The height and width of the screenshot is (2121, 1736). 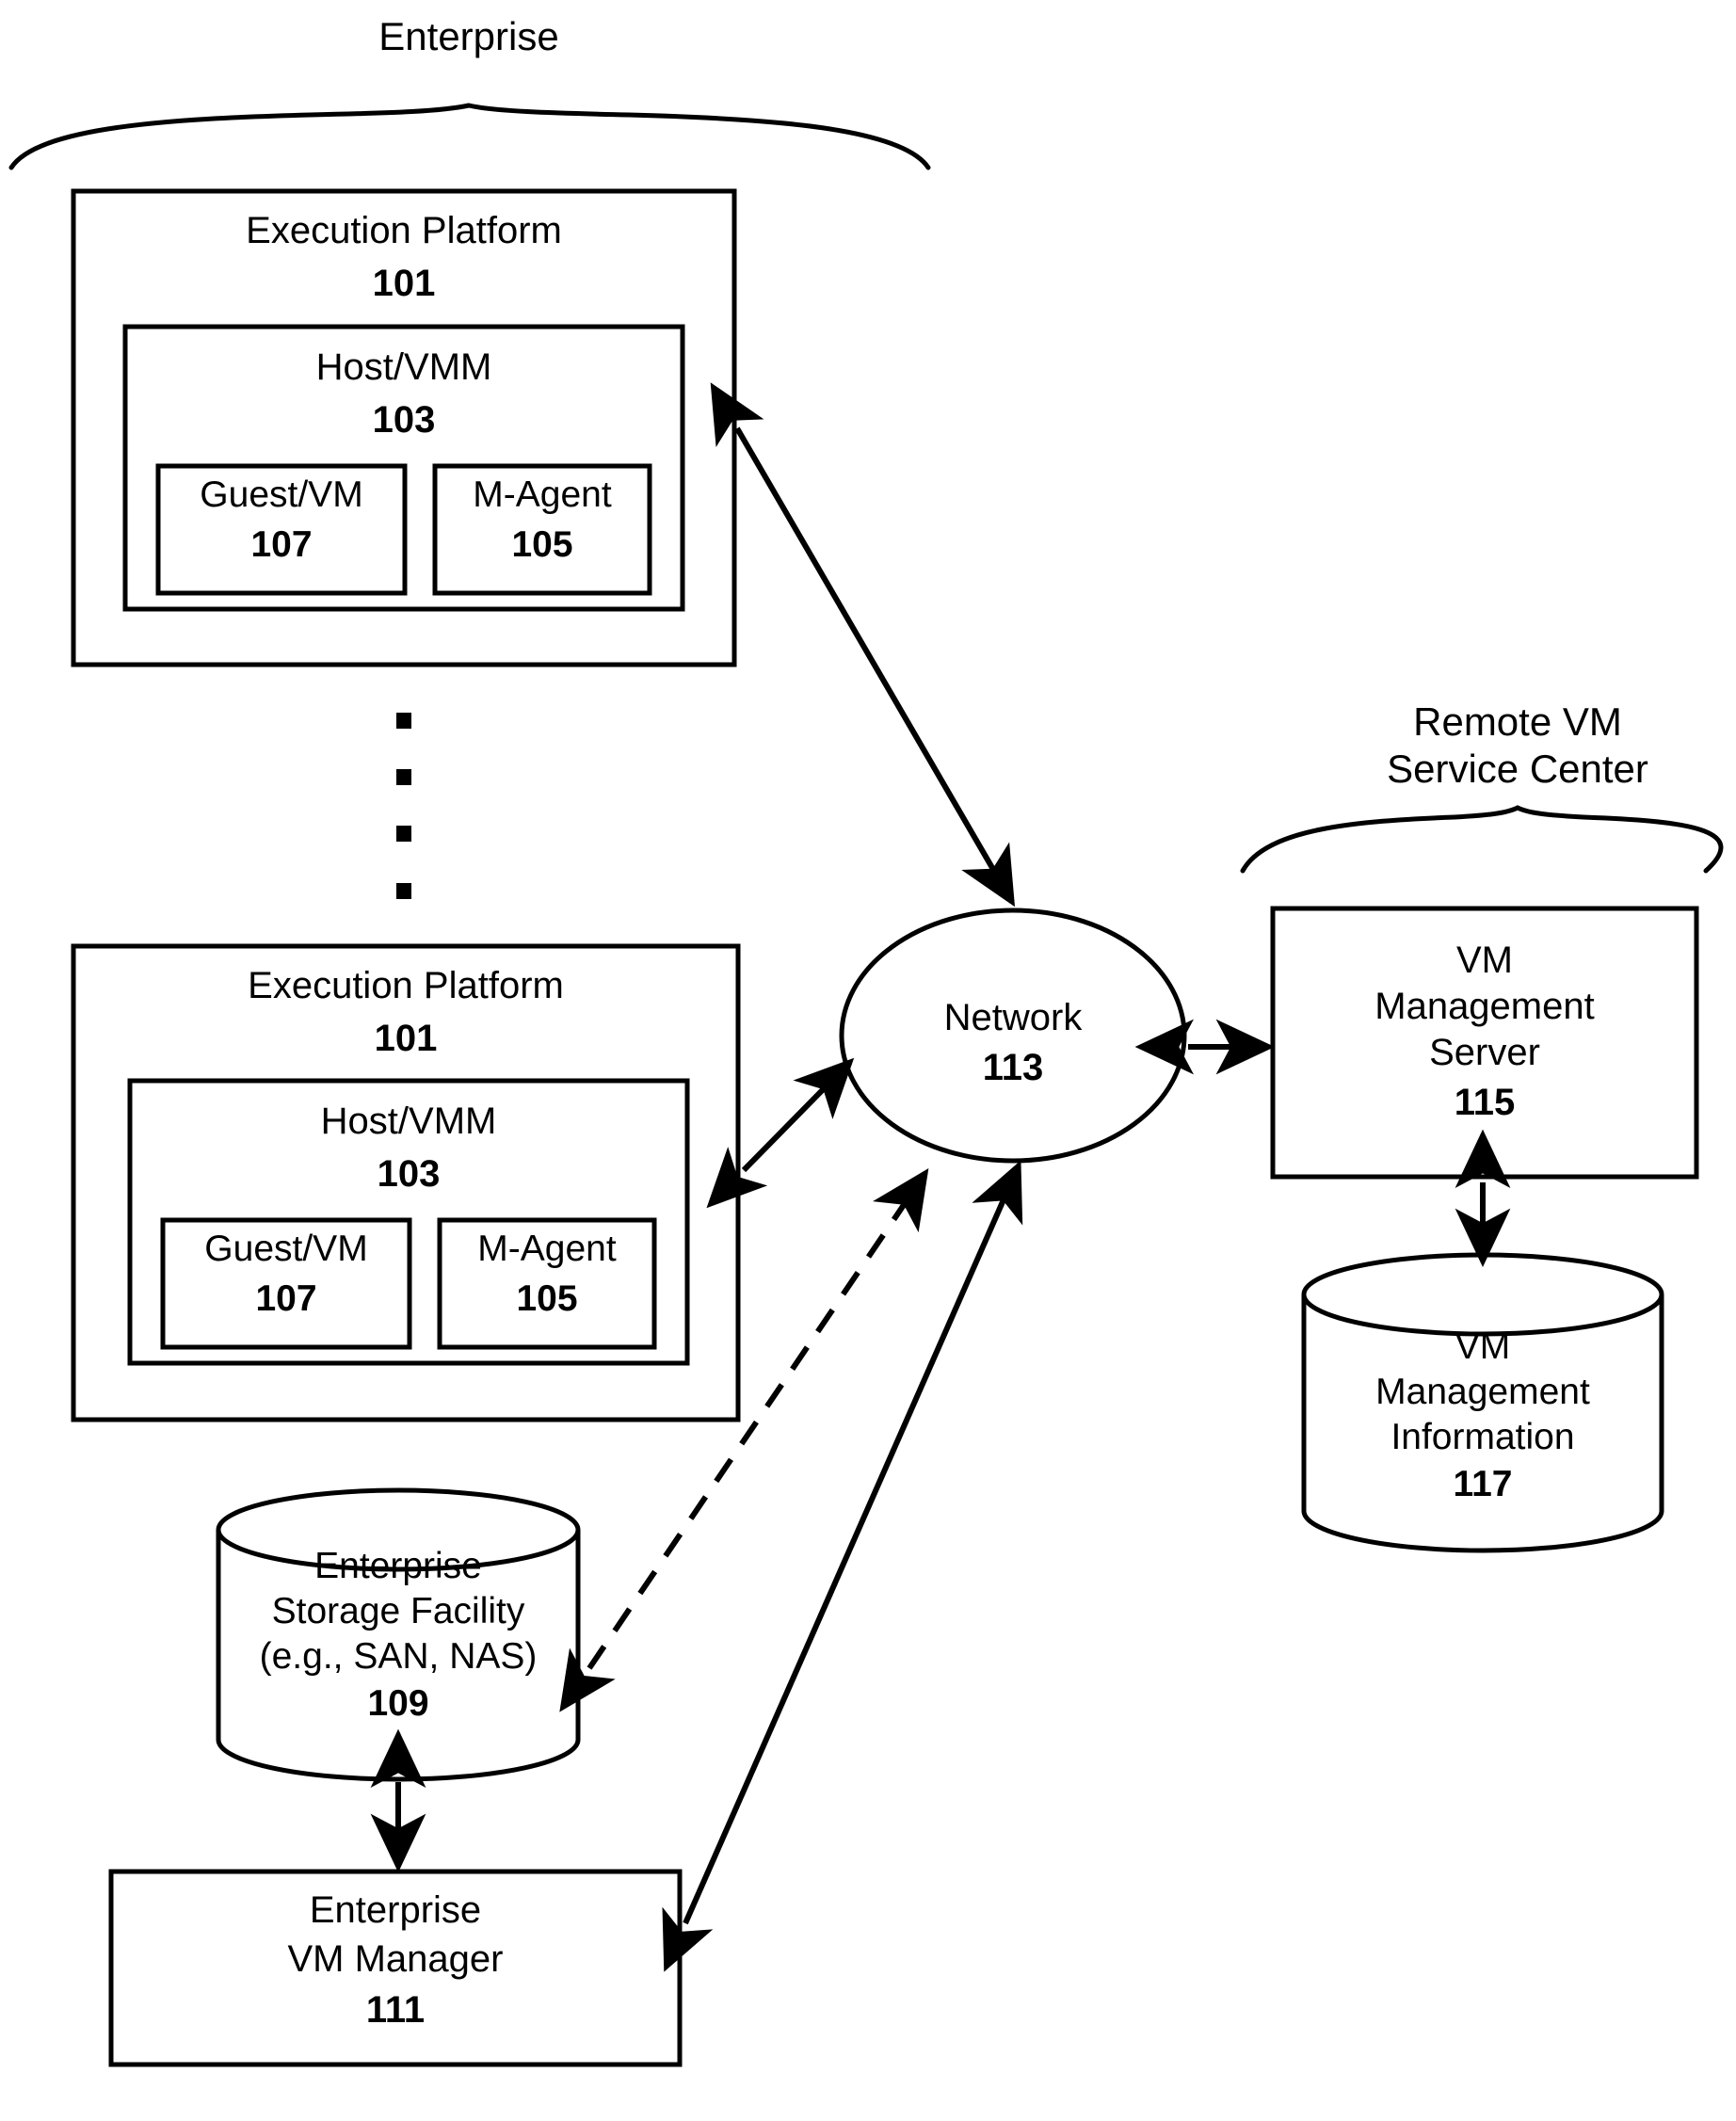 I want to click on guest-vm-2-ref: 107, so click(x=286, y=1298).